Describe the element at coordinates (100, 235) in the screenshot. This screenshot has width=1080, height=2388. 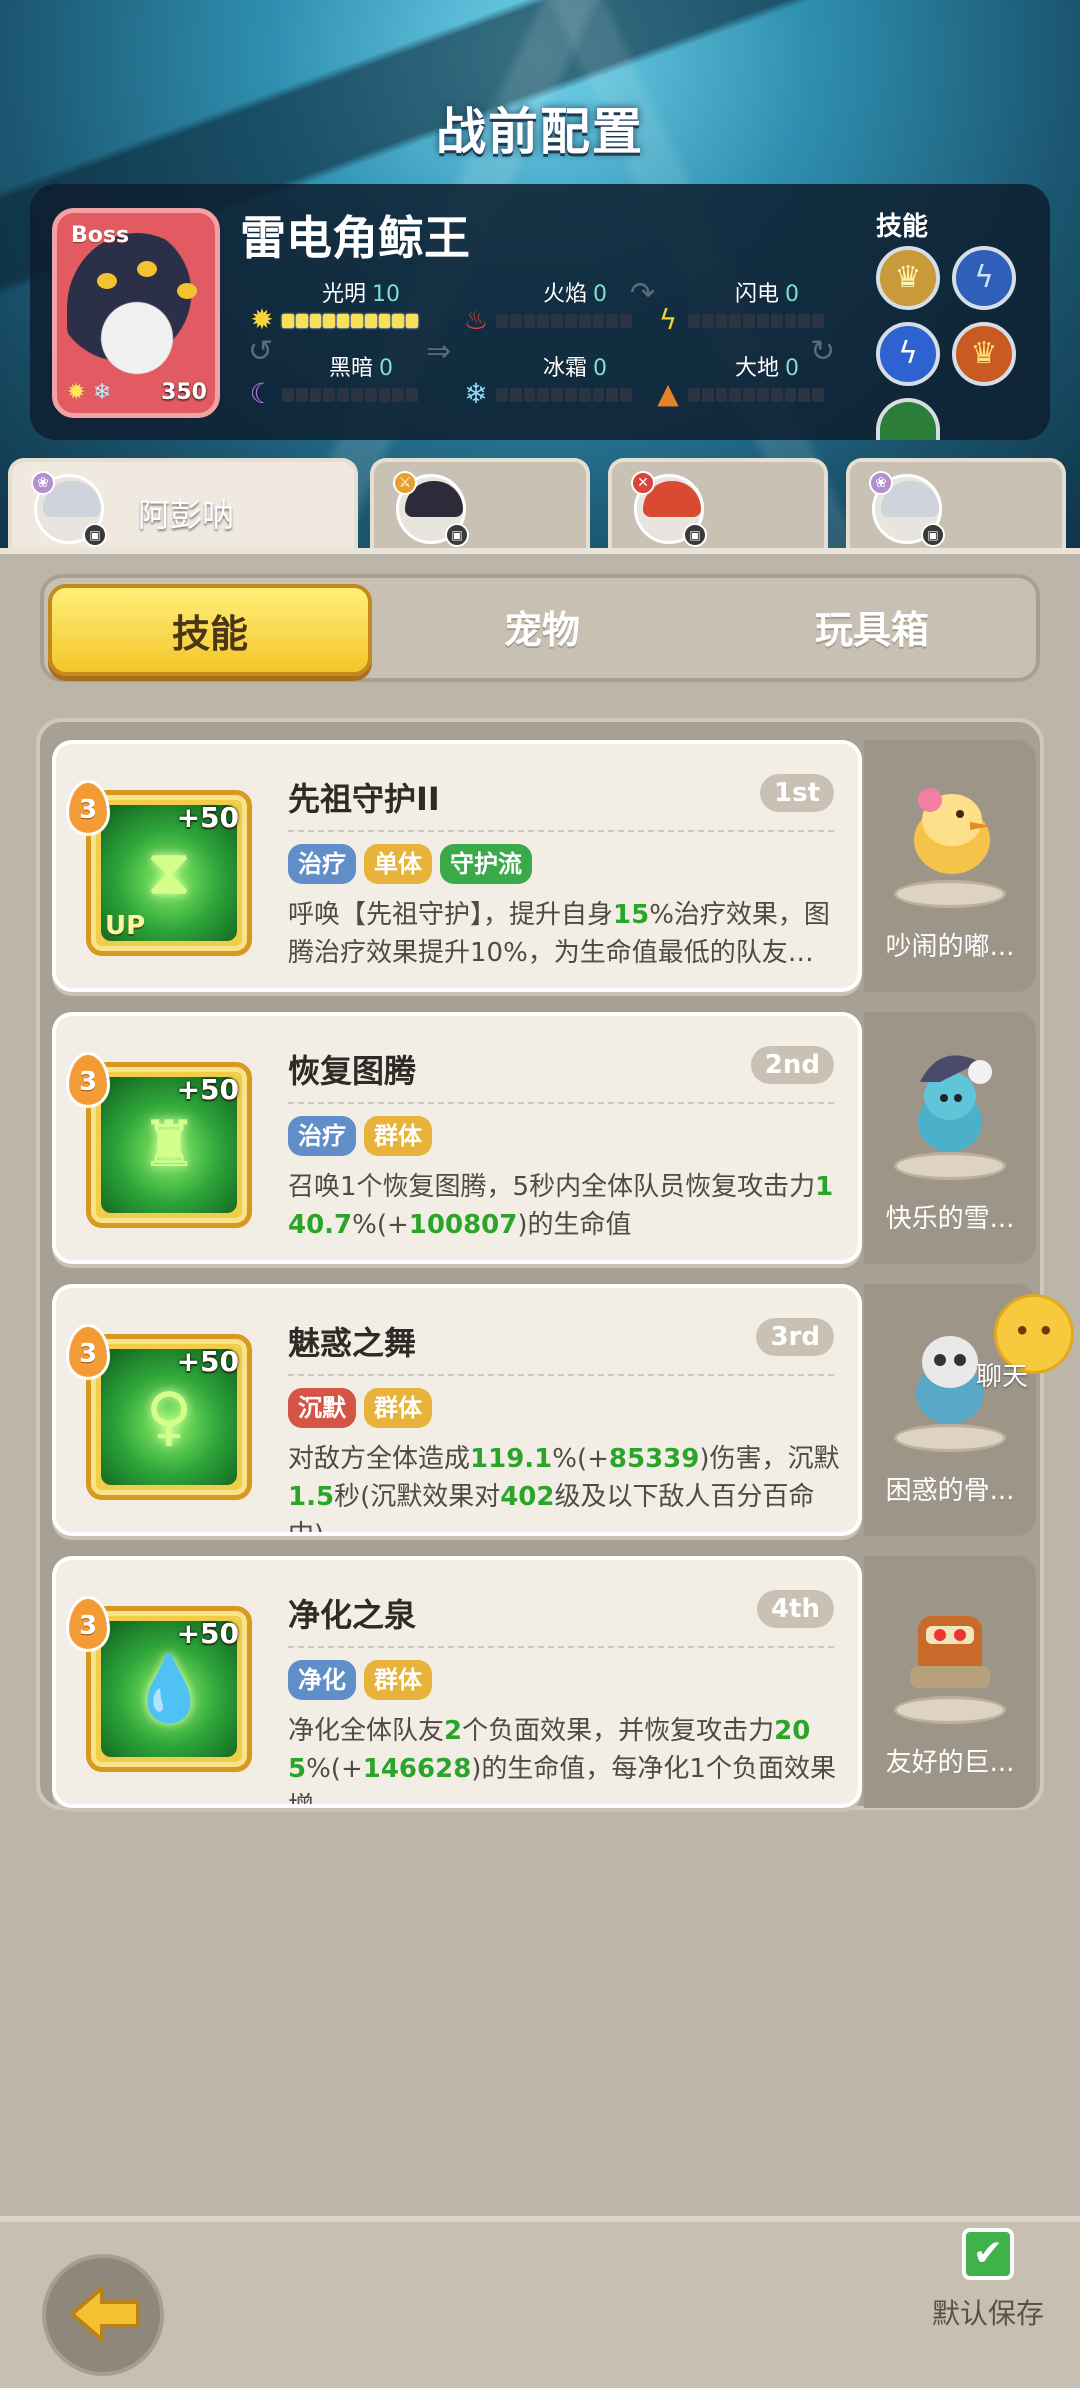
I see `boss-tag: Boss` at that location.